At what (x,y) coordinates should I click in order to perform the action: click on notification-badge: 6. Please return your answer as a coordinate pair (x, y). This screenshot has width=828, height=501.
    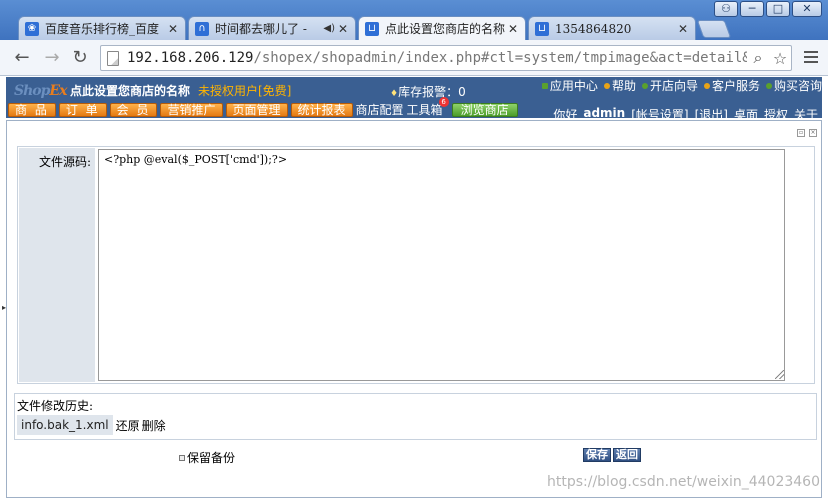
    Looking at the image, I should click on (443, 102).